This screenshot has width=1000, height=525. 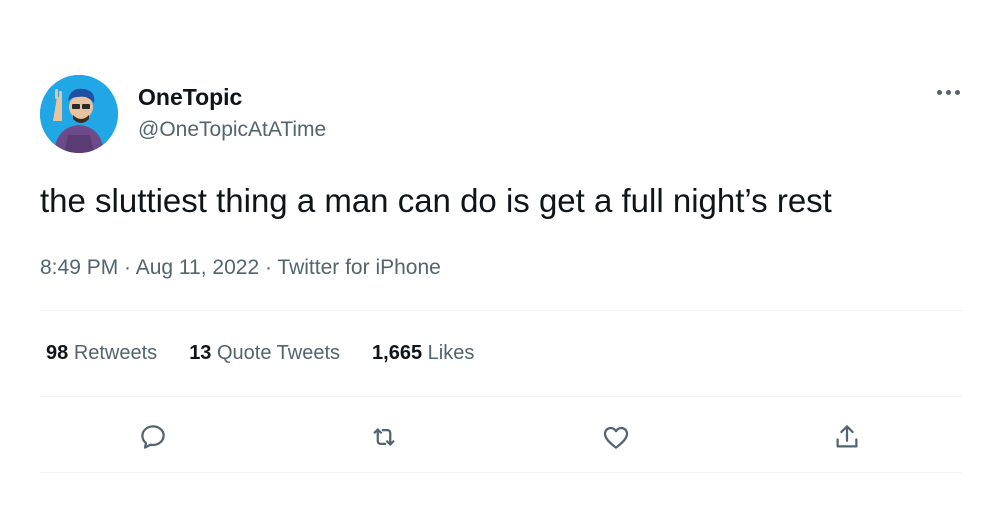 I want to click on retweets-count: 98, so click(x=57, y=353).